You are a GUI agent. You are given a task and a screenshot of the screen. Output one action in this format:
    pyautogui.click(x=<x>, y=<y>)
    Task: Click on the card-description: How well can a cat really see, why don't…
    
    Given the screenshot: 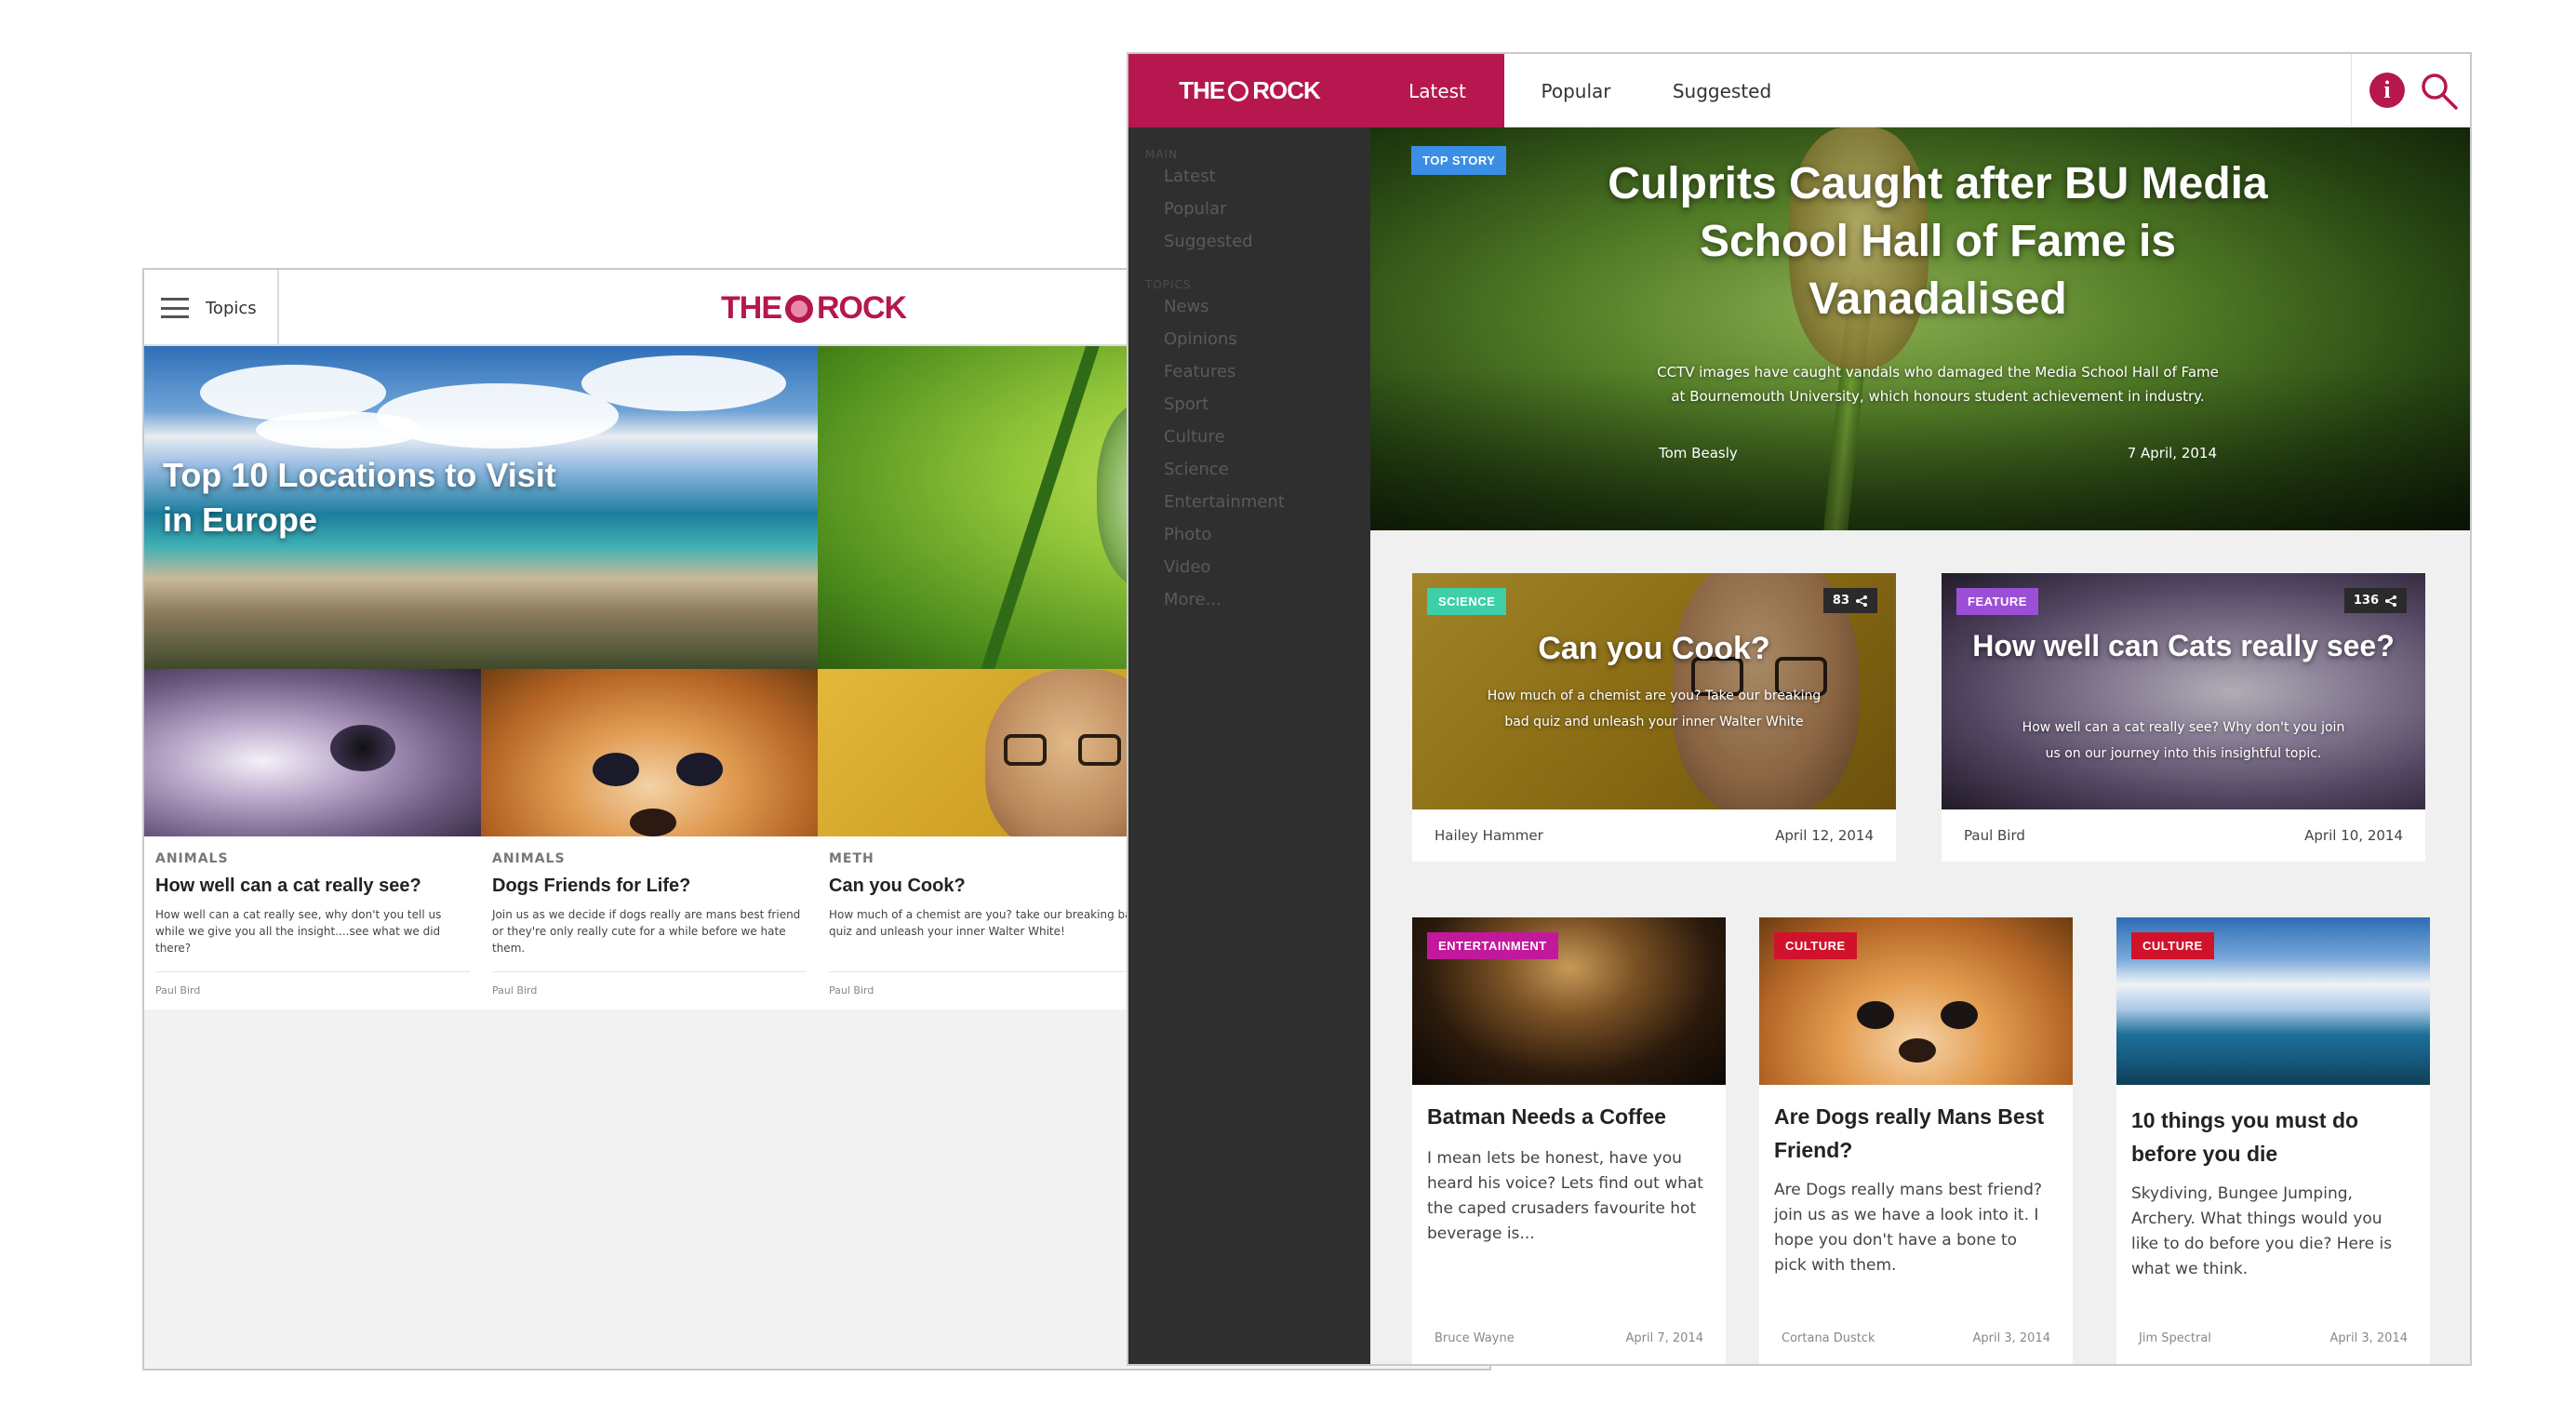 What is the action you would take?
    pyautogui.click(x=298, y=931)
    